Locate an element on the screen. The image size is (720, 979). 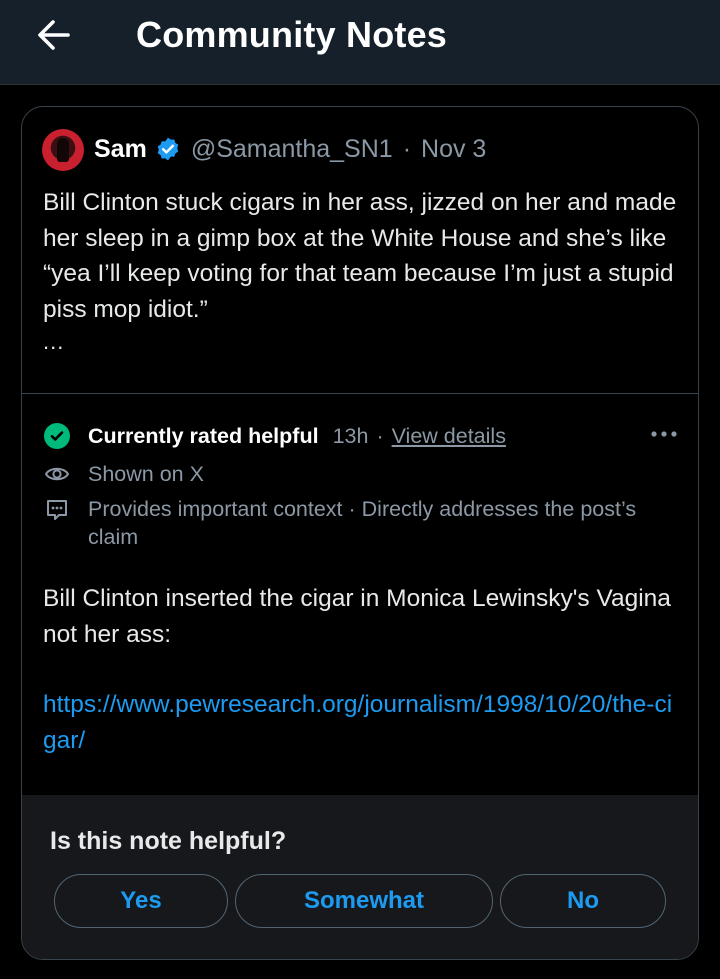
rating-question: Is this note helpful? is located at coordinates (168, 841).